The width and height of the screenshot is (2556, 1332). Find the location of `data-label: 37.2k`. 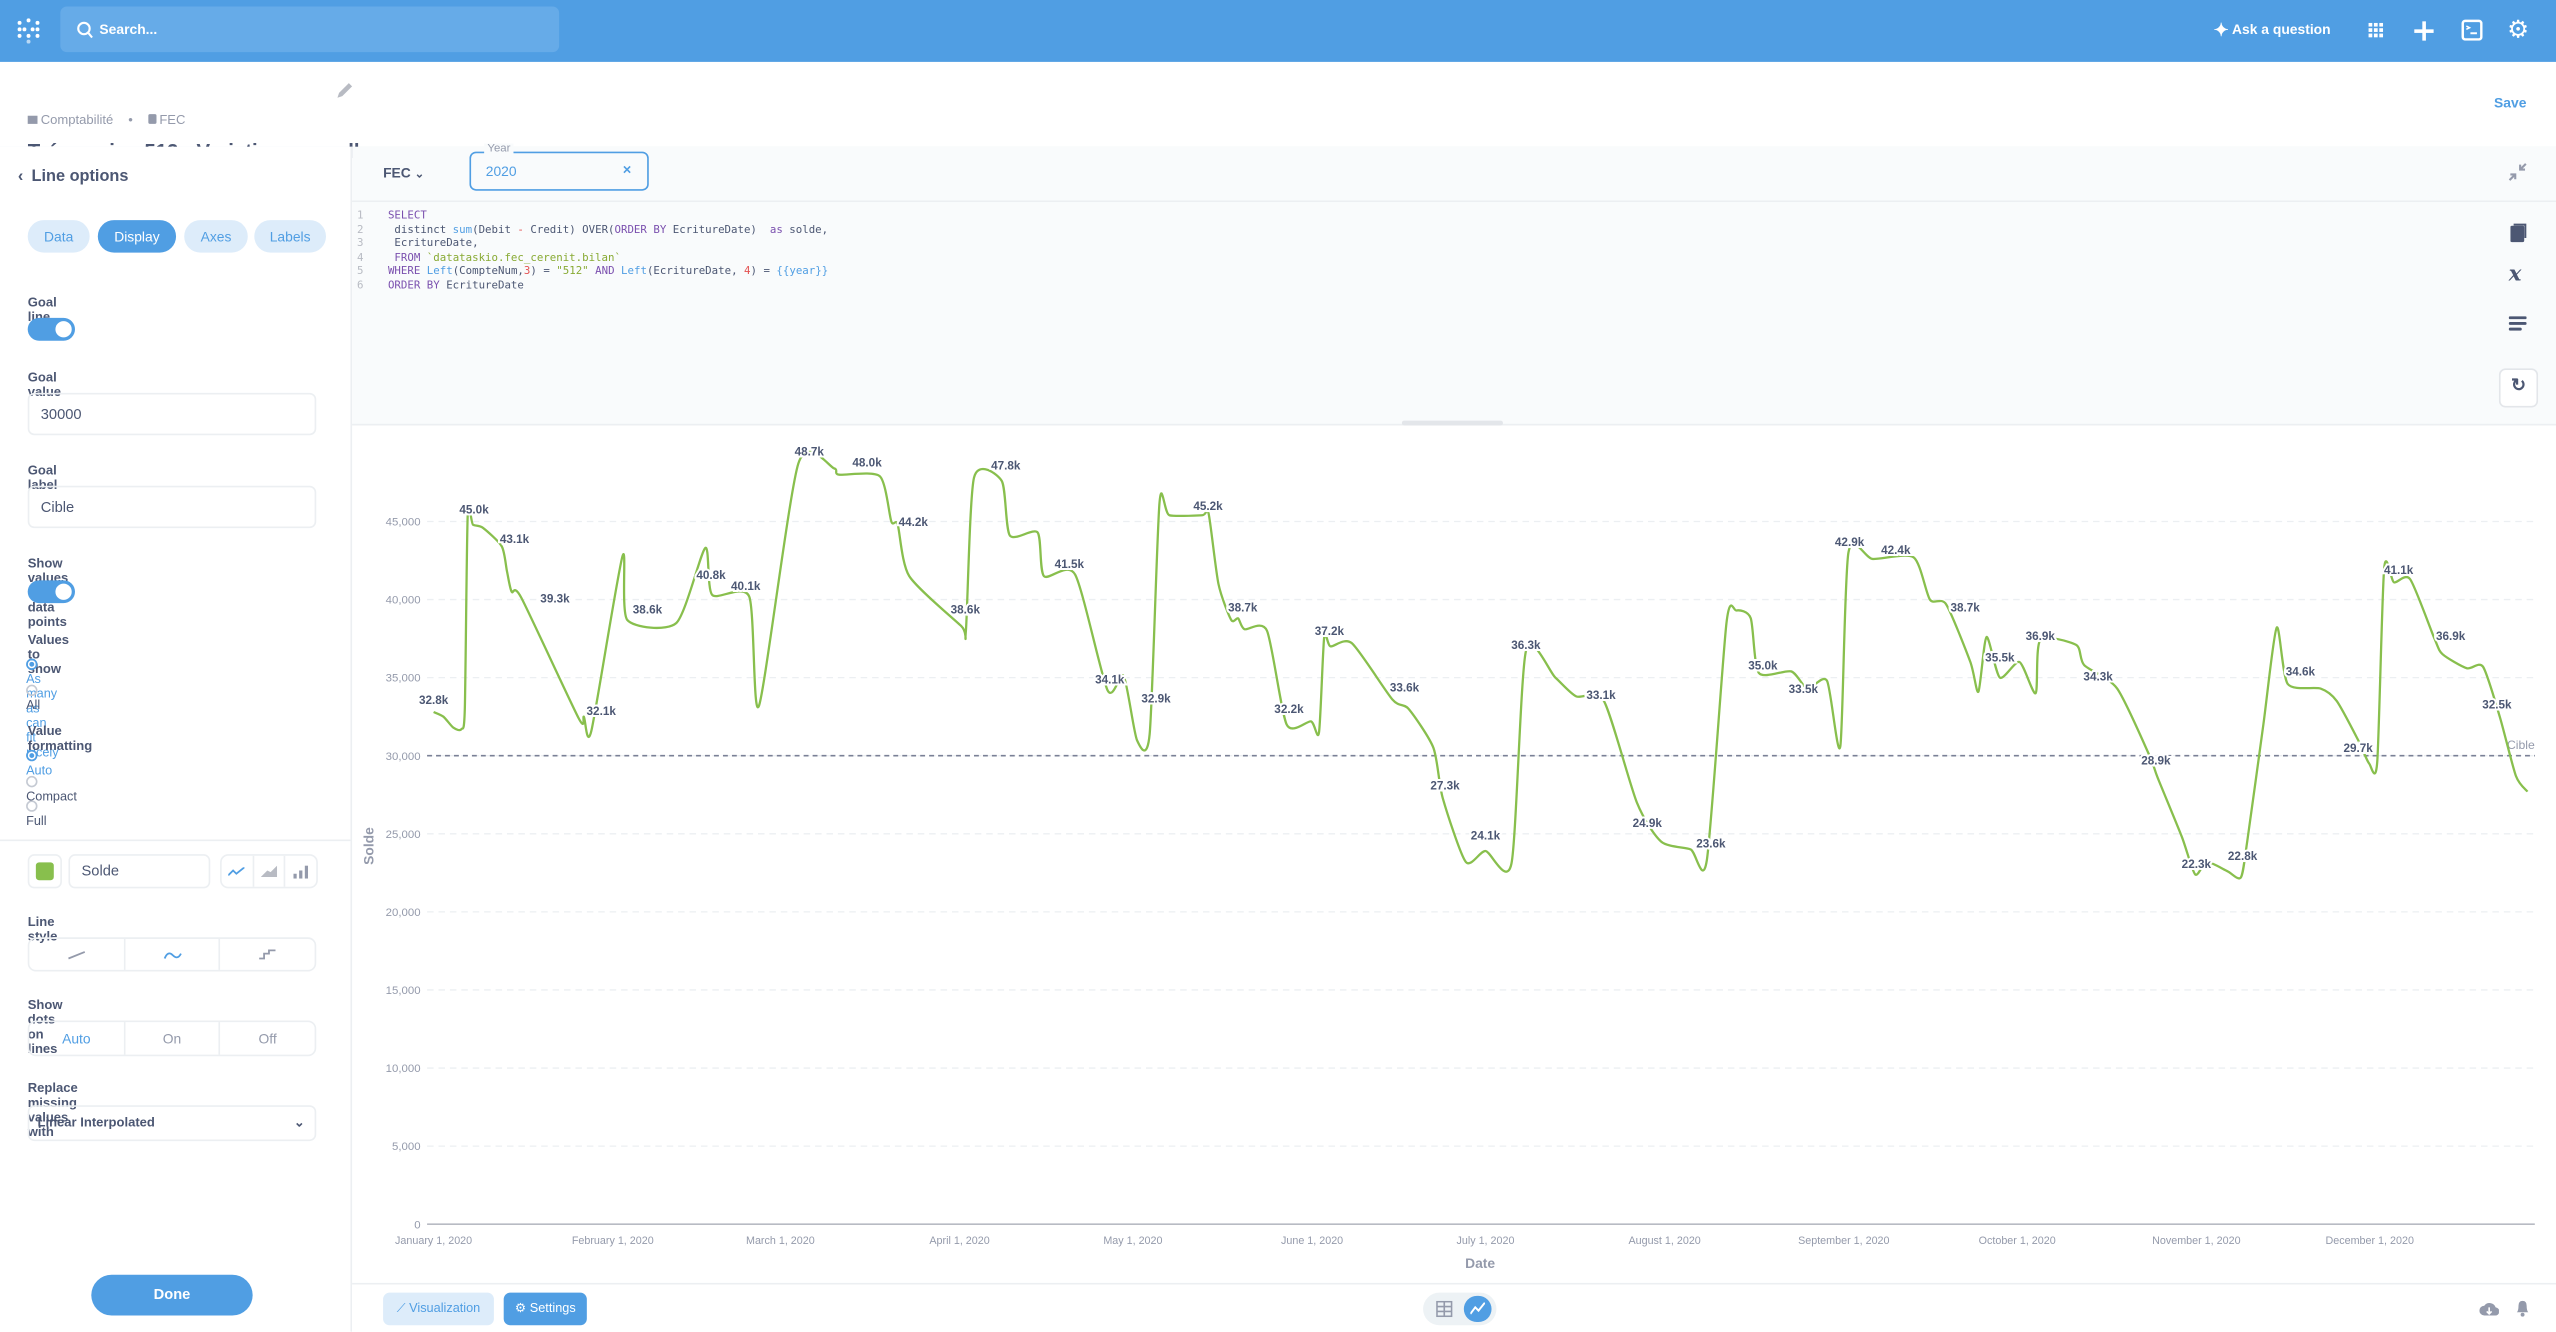

data-label: 37.2k is located at coordinates (1330, 631).